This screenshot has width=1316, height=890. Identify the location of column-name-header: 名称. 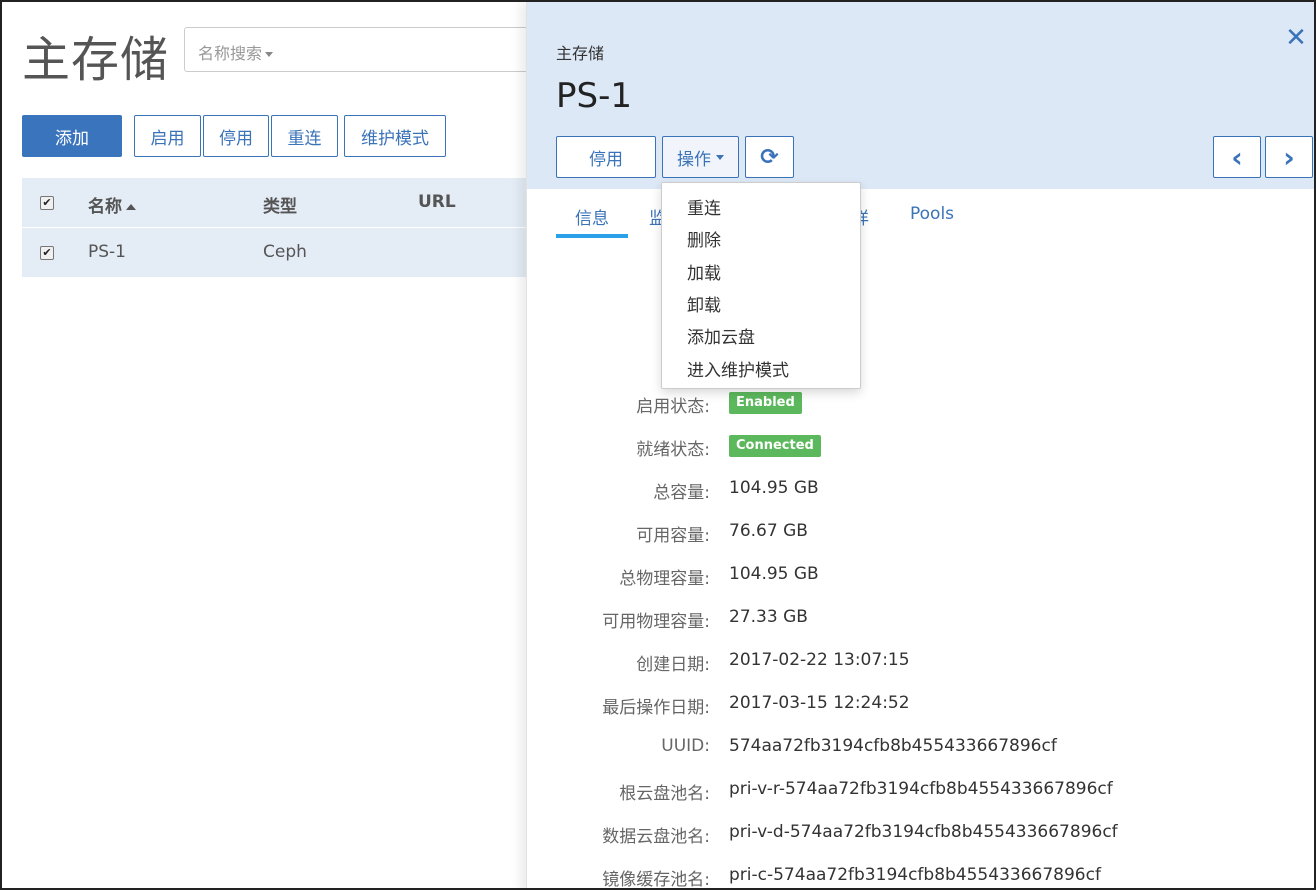
(112, 204).